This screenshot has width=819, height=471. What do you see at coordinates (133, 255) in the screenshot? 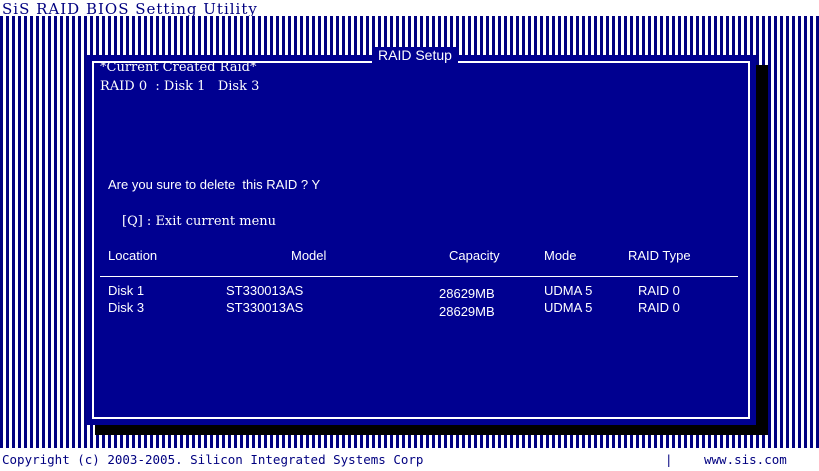
I see `column-header-location: Location` at bounding box center [133, 255].